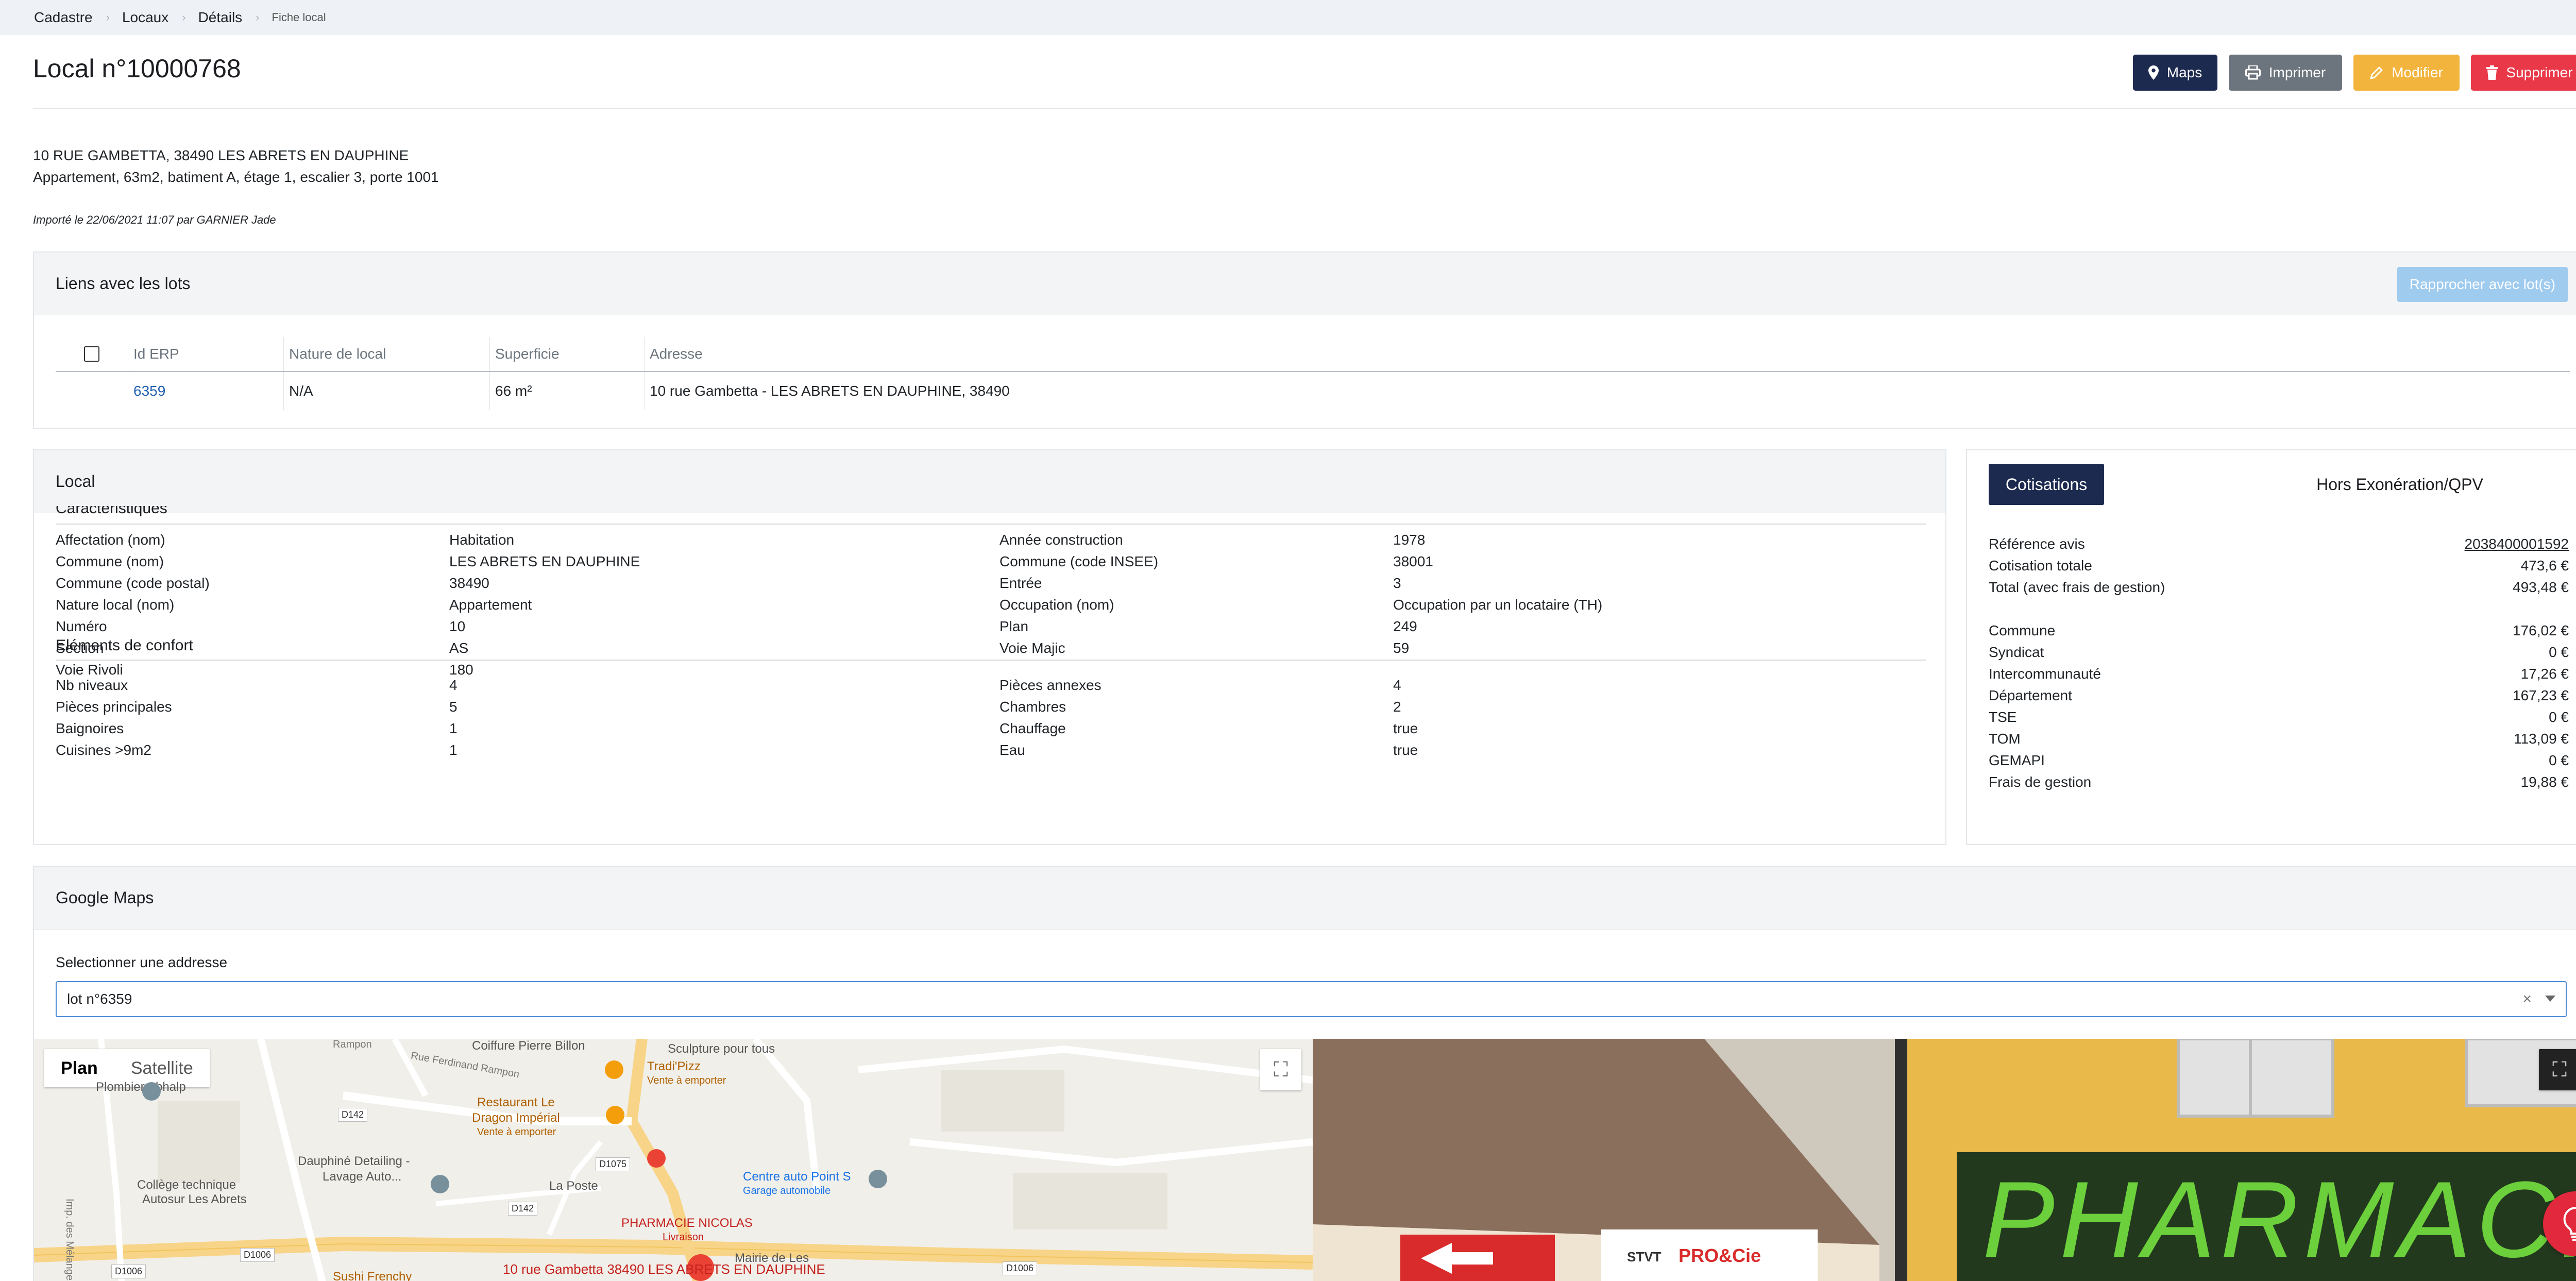 The height and width of the screenshot is (1281, 2576). I want to click on print-button-label: Imprimer, so click(2297, 72).